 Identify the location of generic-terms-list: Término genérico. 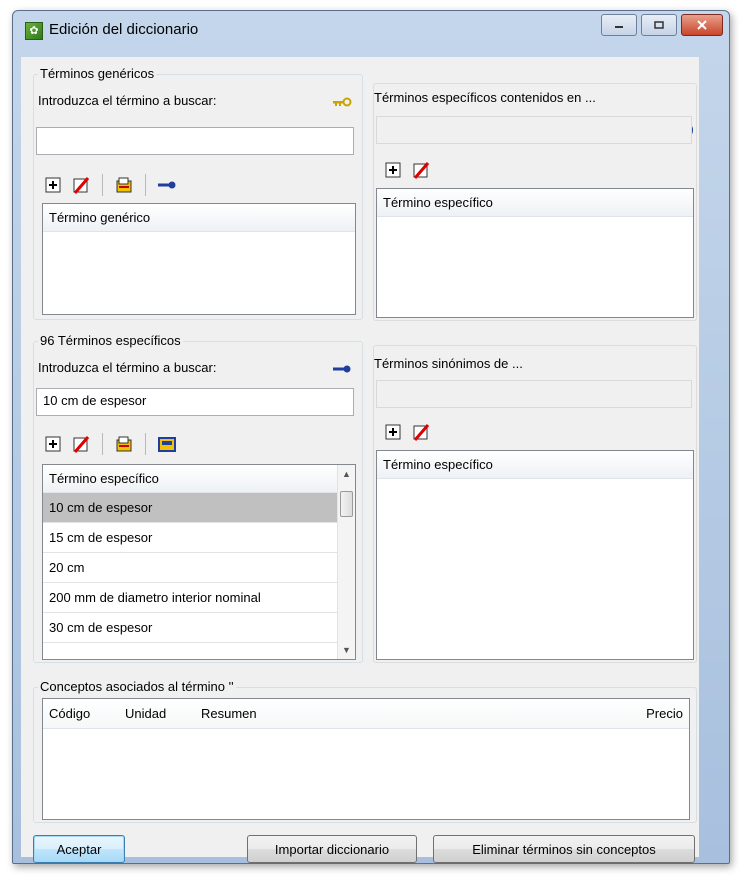
(199, 259).